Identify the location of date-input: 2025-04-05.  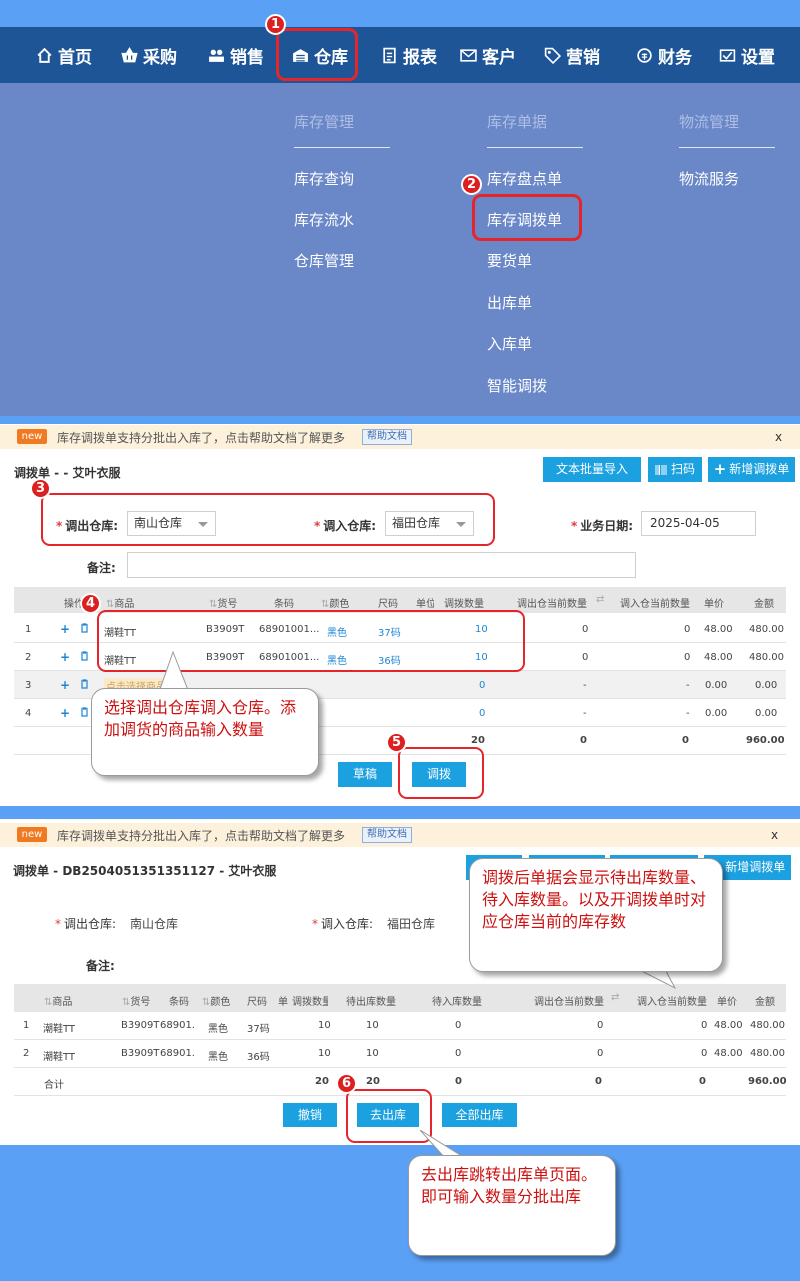
(698, 523).